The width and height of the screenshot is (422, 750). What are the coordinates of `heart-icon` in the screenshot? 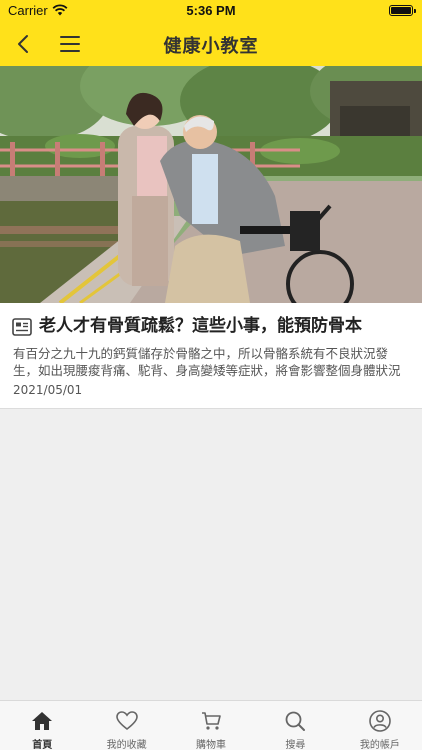 It's located at (126, 721).